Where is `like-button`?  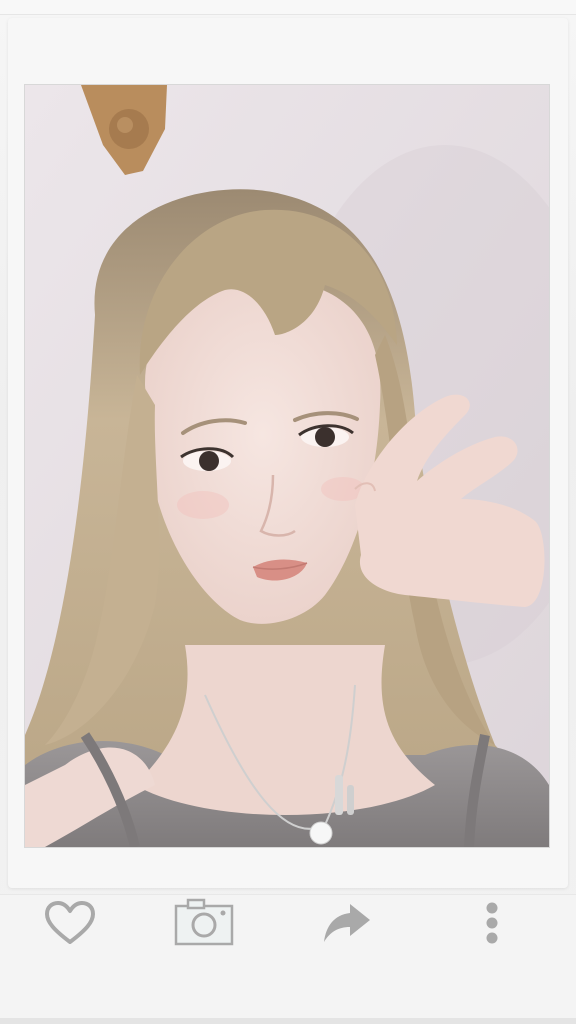 like-button is located at coordinates (70, 923).